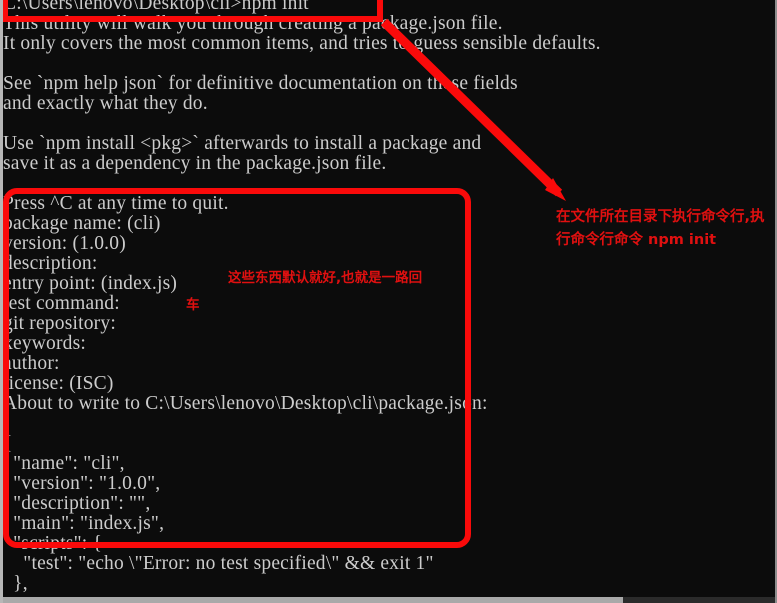 This screenshot has height=603, width=777. Describe the element at coordinates (105, 103) in the screenshot. I see `console-line: and exactly what they do.` at that location.